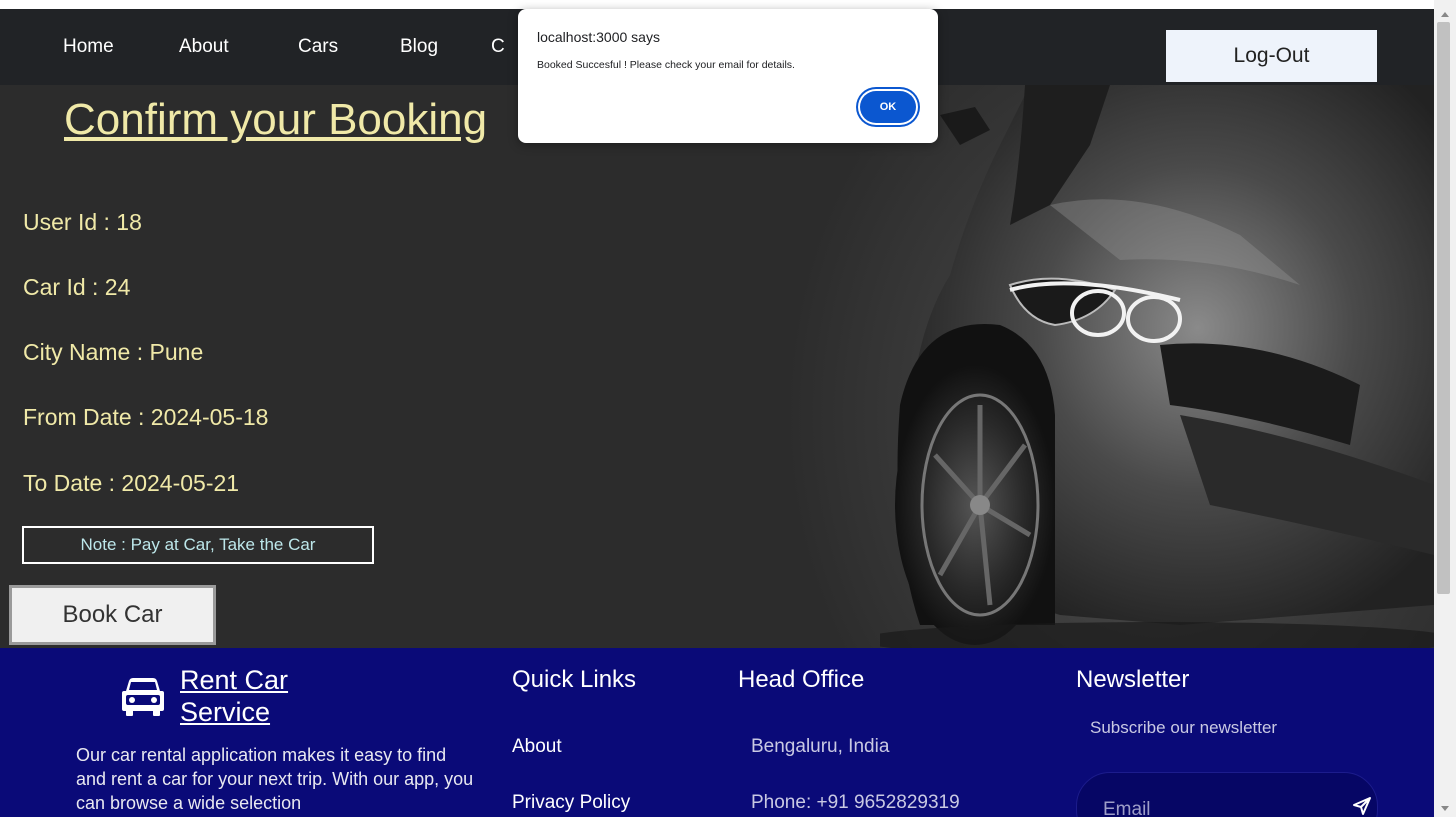  I want to click on footer-link-about: About, so click(537, 747).